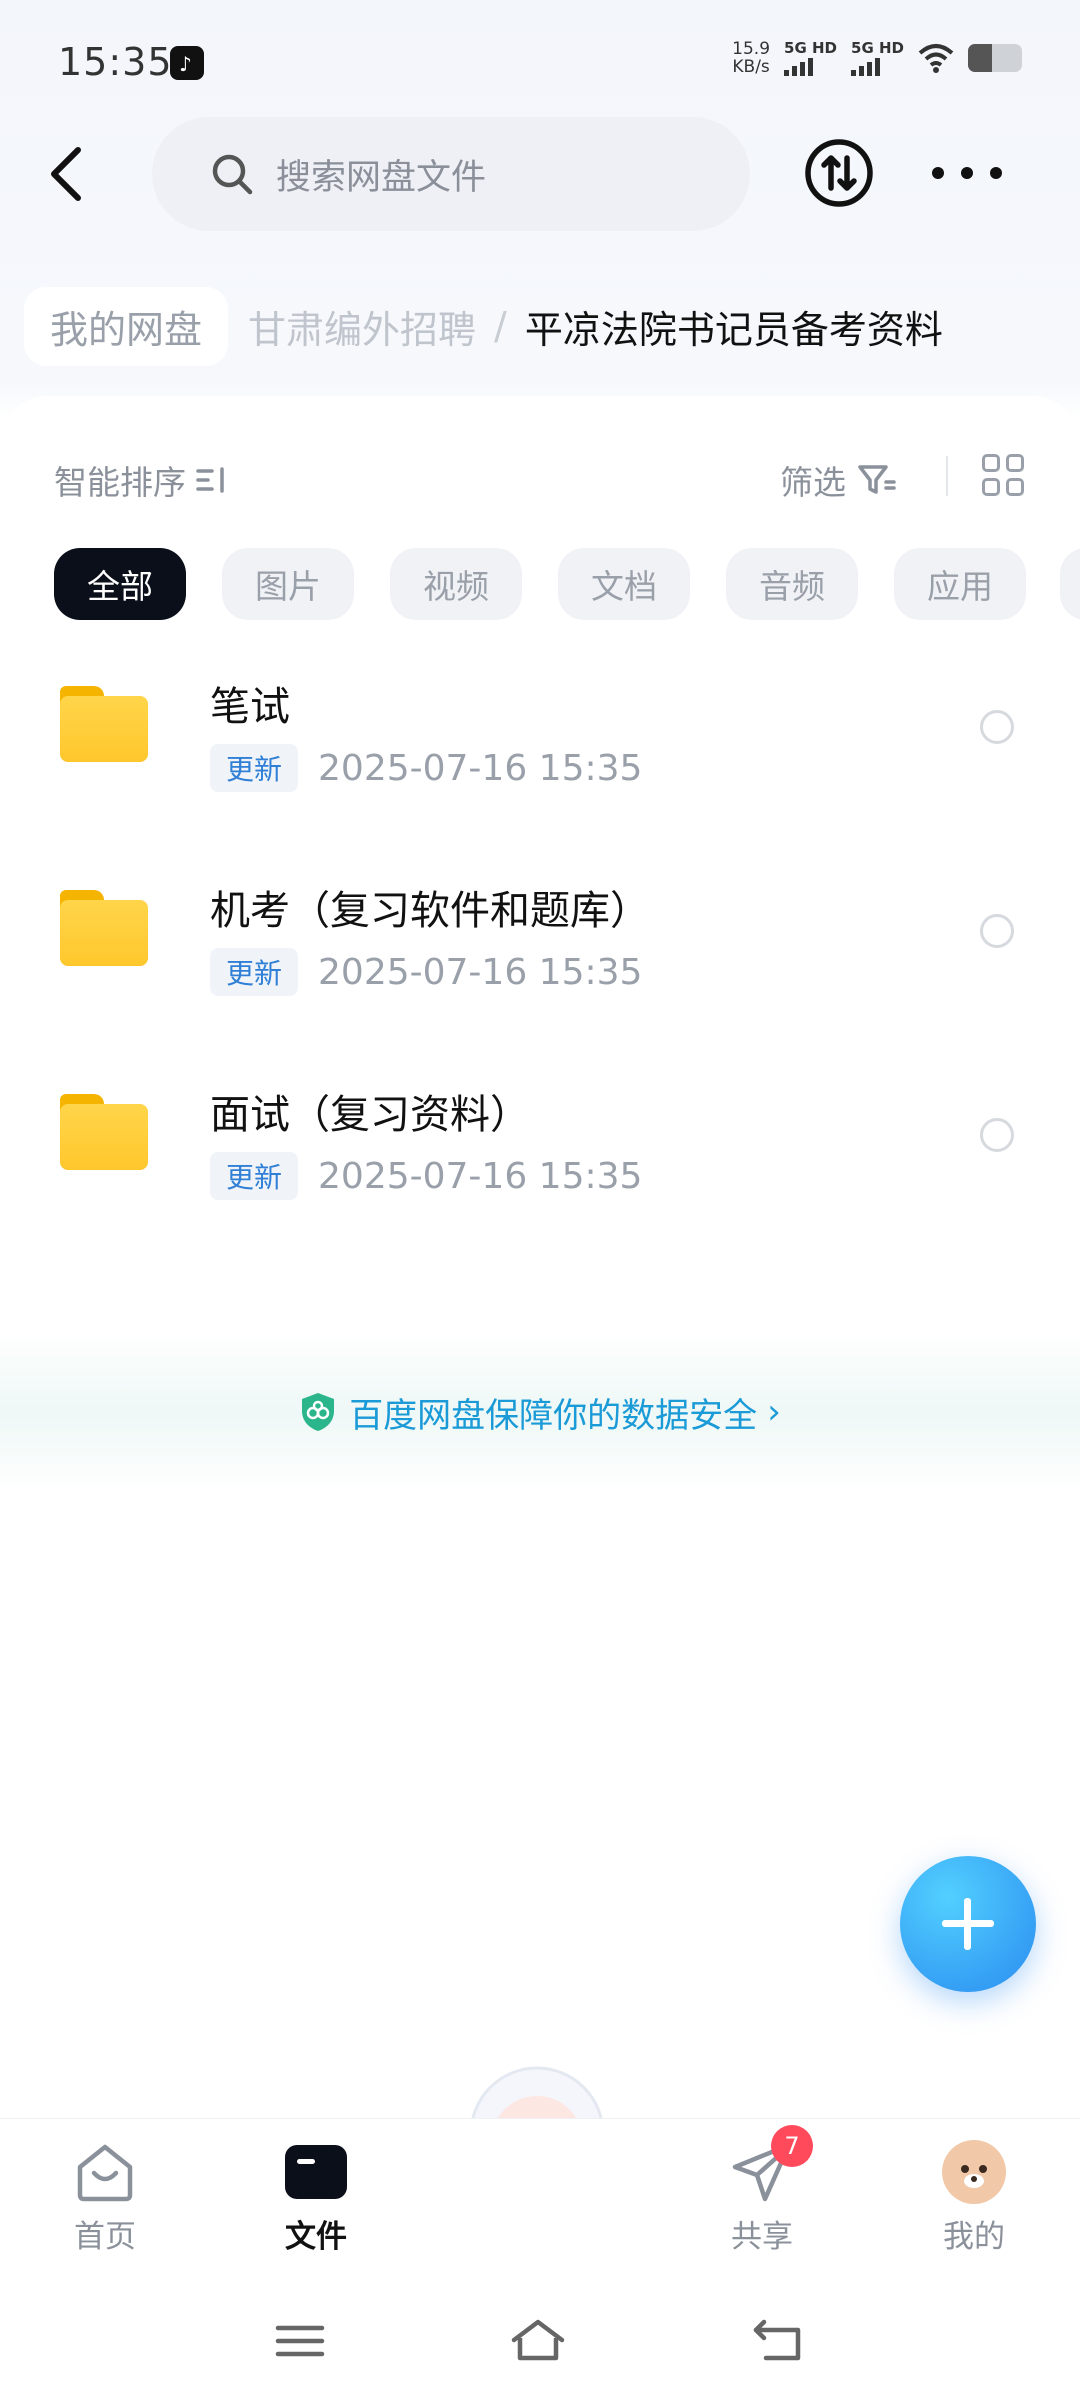 This screenshot has width=1080, height=2408. Describe the element at coordinates (105, 2172) in the screenshot. I see `home-icon` at that location.